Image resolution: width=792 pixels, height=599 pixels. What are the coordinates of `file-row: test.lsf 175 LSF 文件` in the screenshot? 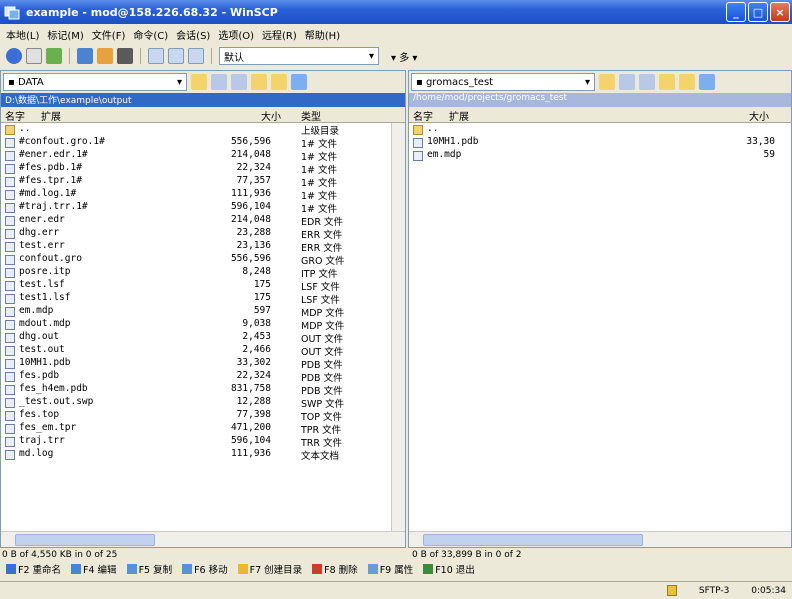 It's located at (196, 286).